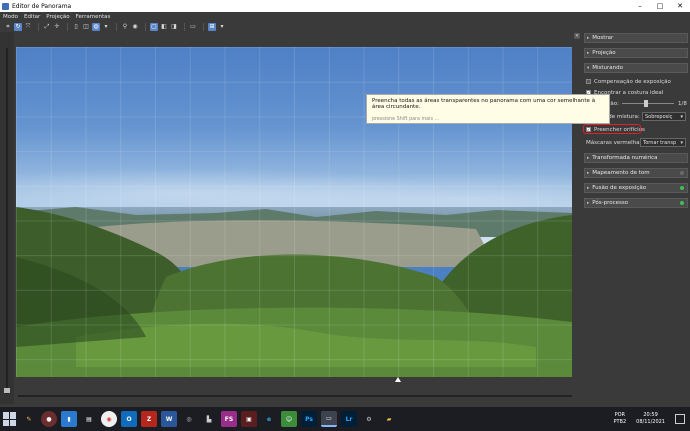 This screenshot has width=690, height=431. Describe the element at coordinates (249, 419) in the screenshot. I see `app4-icon: ▣` at that location.